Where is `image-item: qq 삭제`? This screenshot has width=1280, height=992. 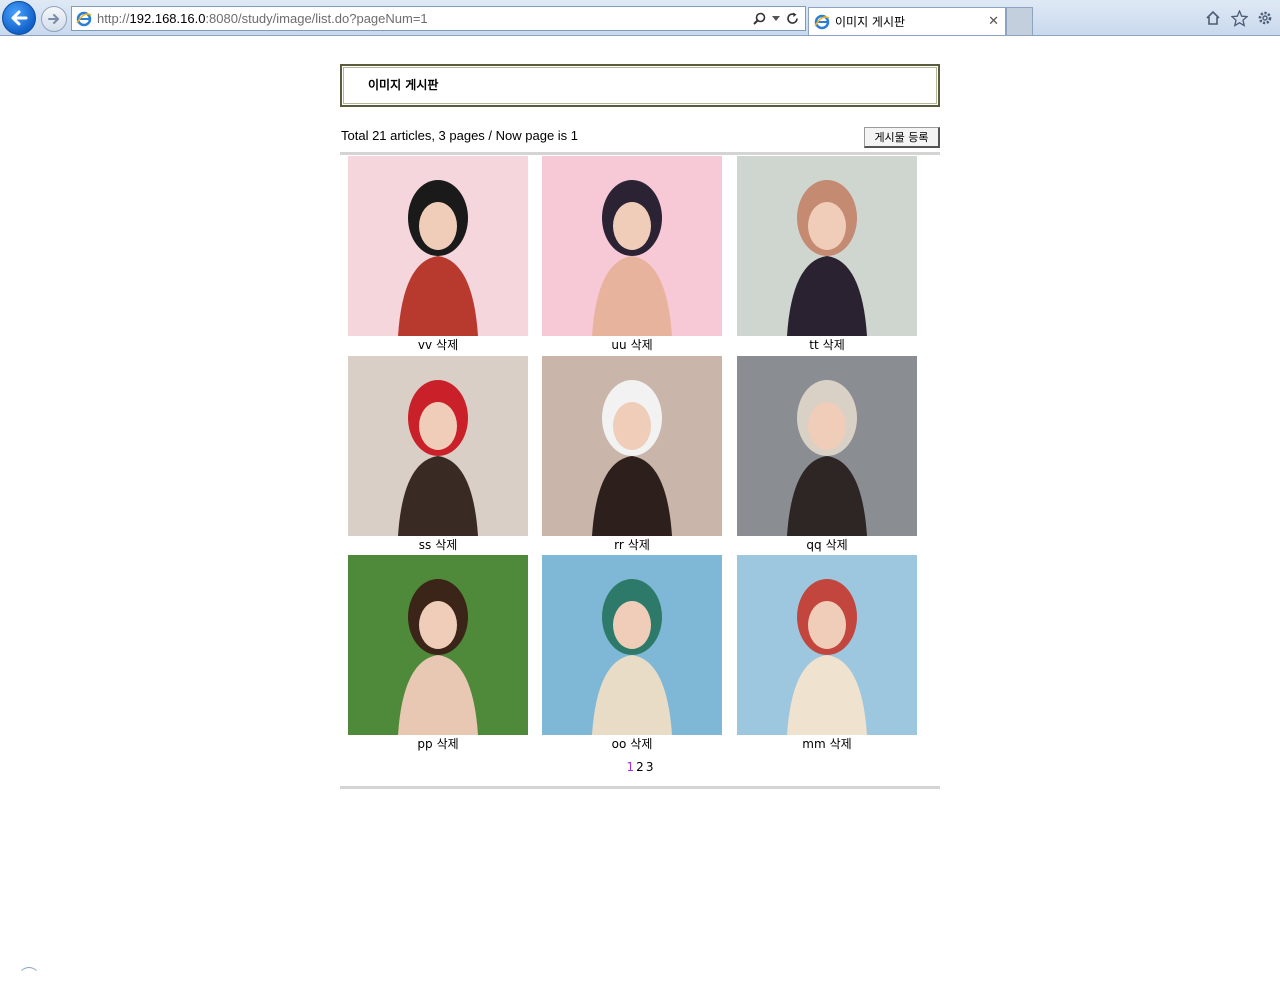 image-item: qq 삭제 is located at coordinates (827, 454).